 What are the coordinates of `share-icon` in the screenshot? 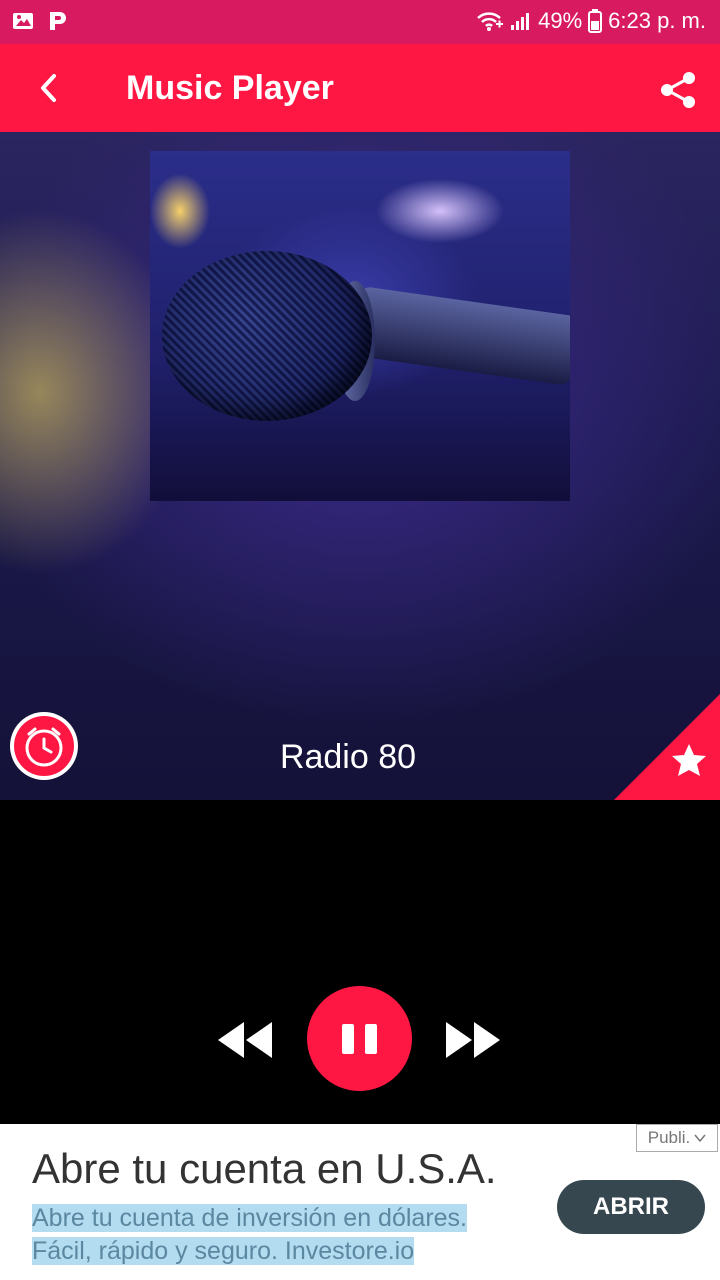 It's located at (678, 90).